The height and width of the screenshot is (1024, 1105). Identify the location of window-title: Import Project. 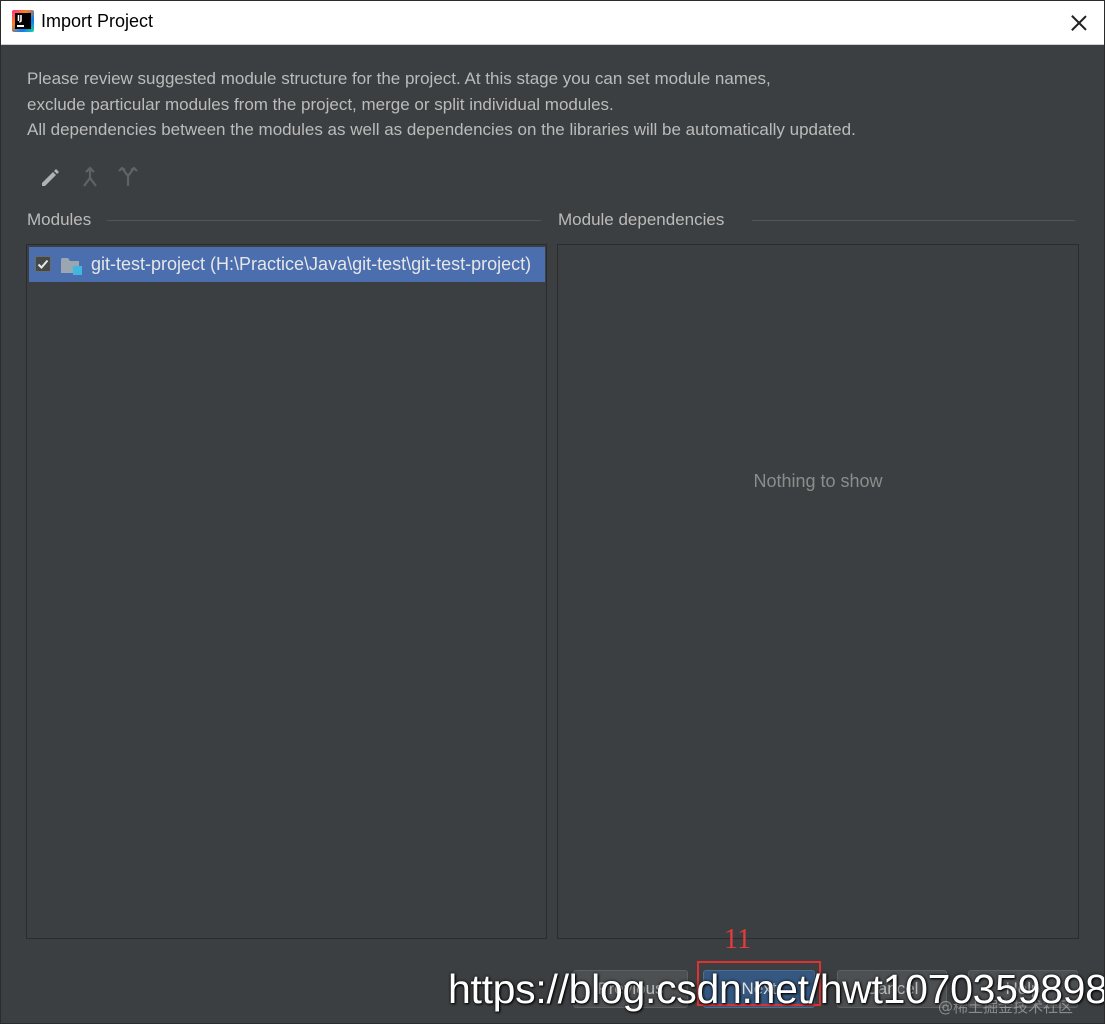
(97, 21).